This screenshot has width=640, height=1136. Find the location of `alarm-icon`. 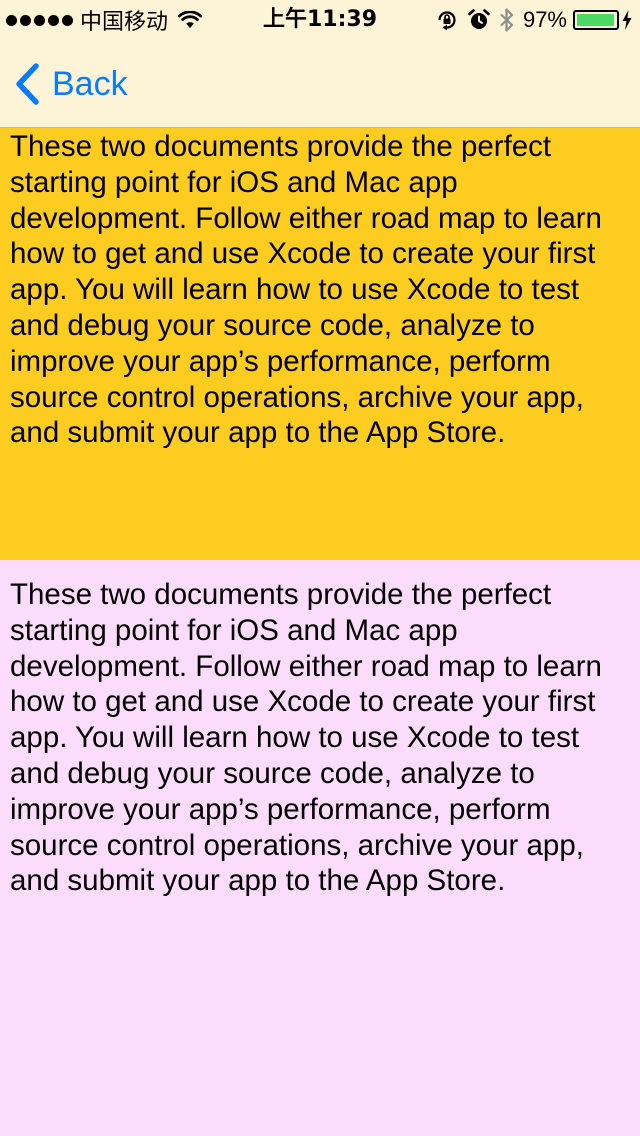

alarm-icon is located at coordinates (479, 19).